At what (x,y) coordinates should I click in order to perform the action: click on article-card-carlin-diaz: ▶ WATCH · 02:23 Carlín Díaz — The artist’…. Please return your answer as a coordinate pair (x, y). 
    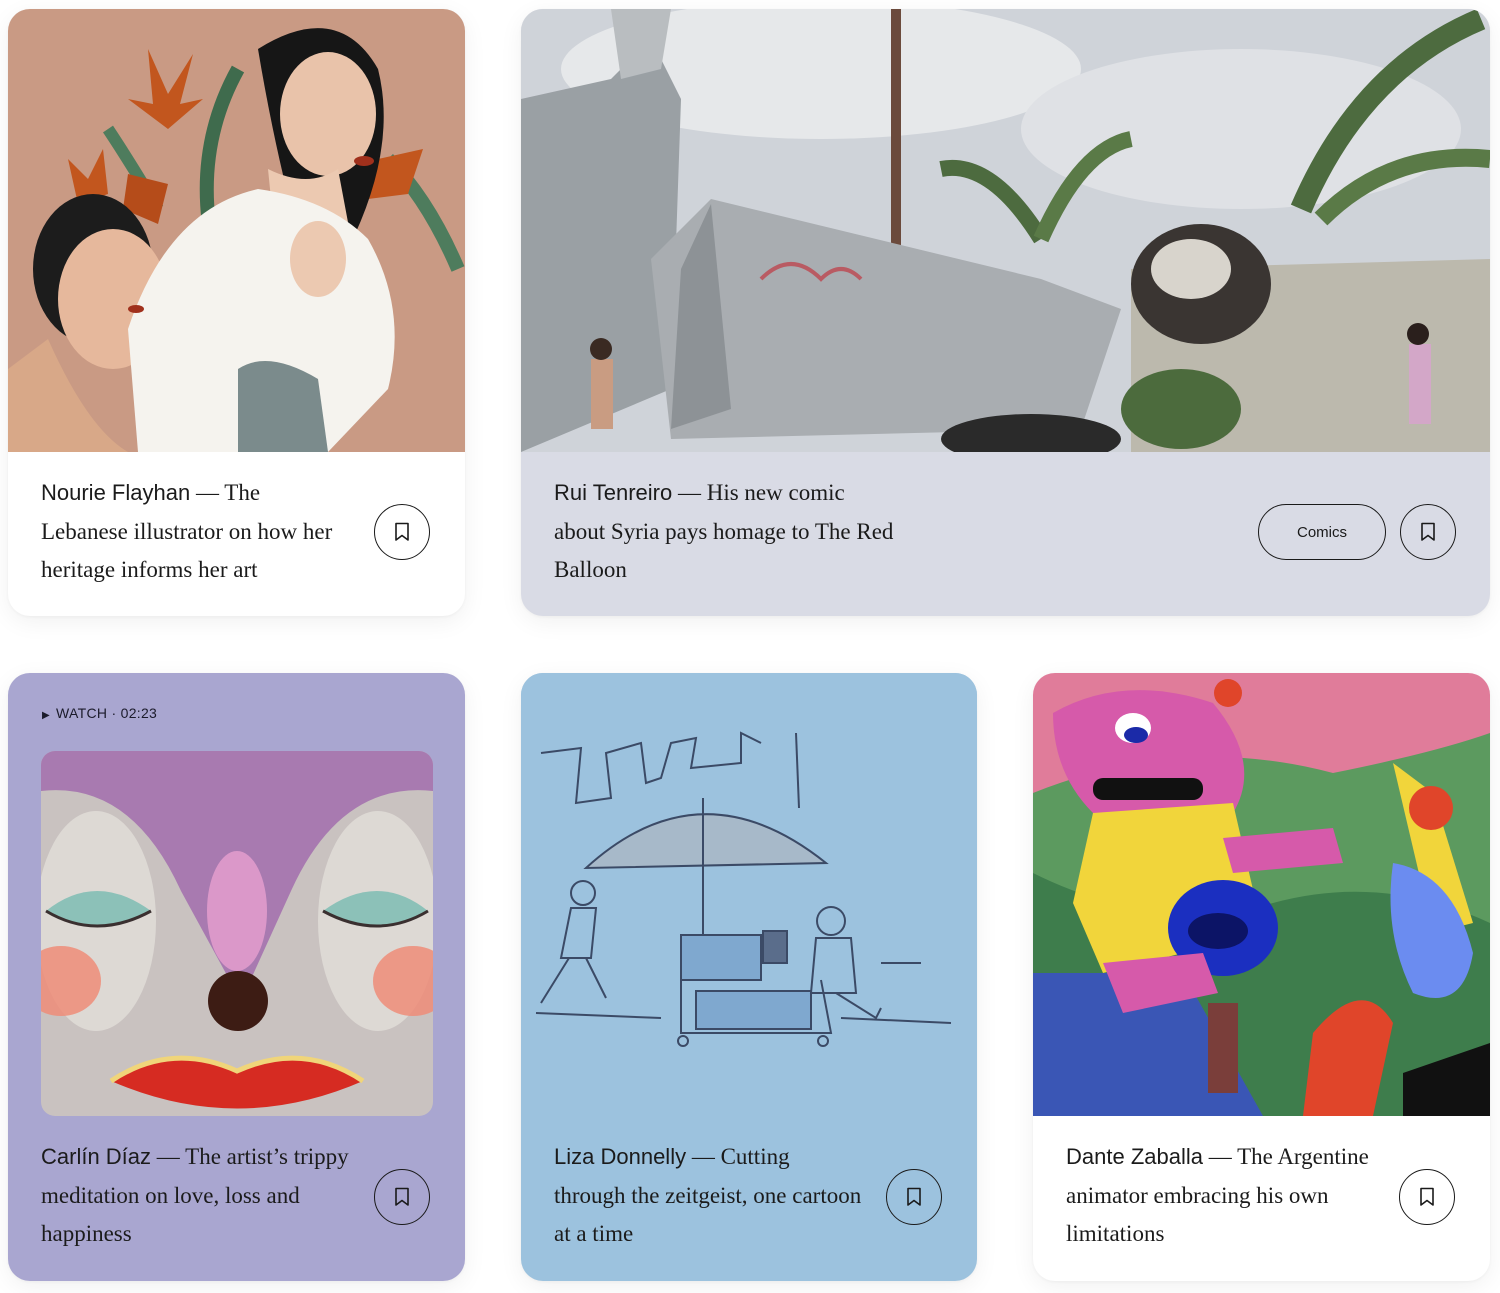
    Looking at the image, I should click on (236, 977).